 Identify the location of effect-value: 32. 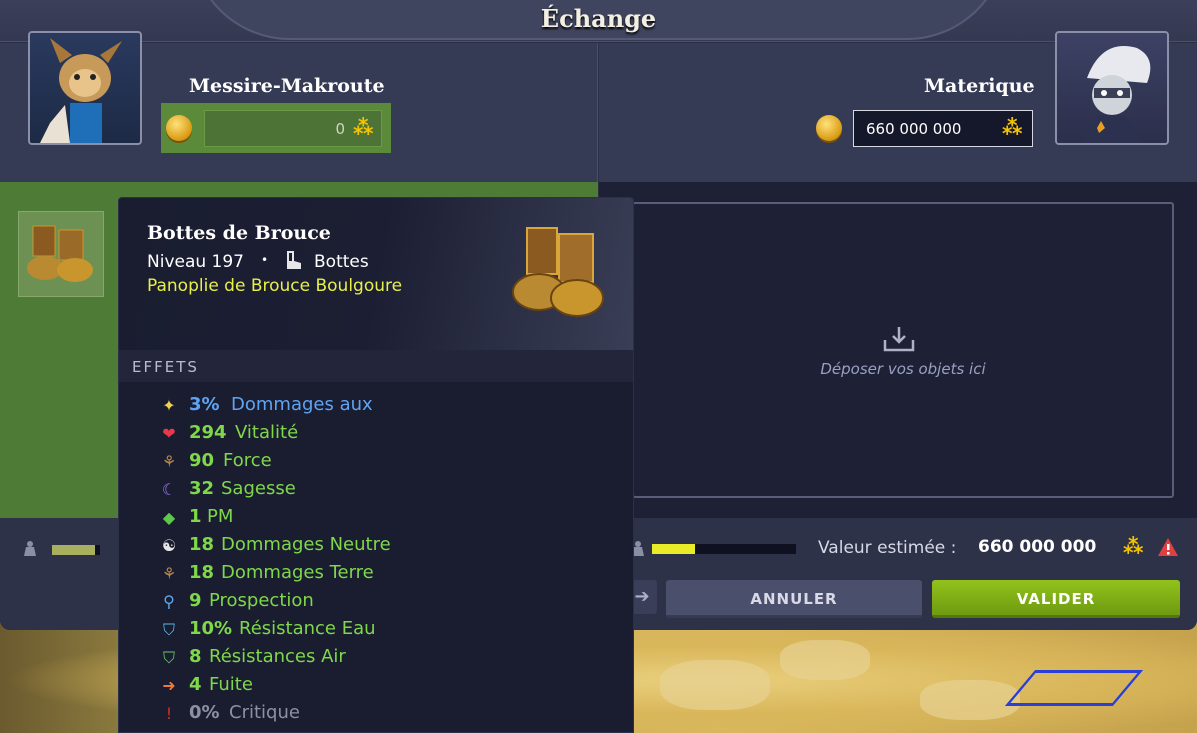
(202, 488).